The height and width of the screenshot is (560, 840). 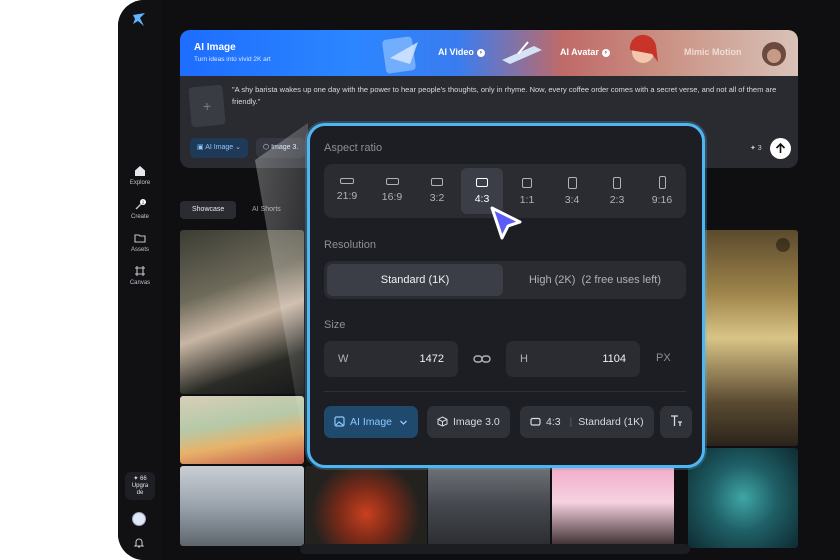 I want to click on rail-canvas: Canvas, so click(x=140, y=275).